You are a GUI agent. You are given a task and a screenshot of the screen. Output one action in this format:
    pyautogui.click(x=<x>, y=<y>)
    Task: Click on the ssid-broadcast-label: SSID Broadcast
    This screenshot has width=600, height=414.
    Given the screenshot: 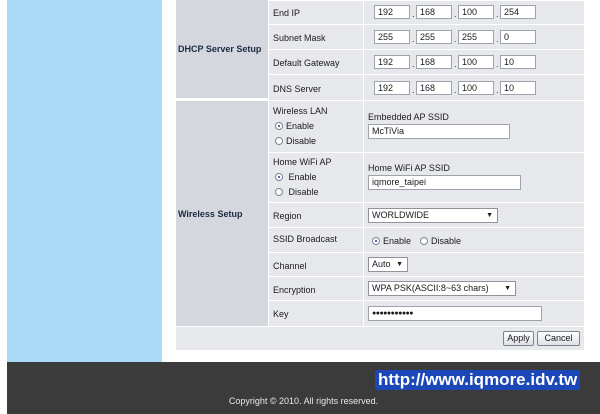 What is the action you would take?
    pyautogui.click(x=305, y=239)
    